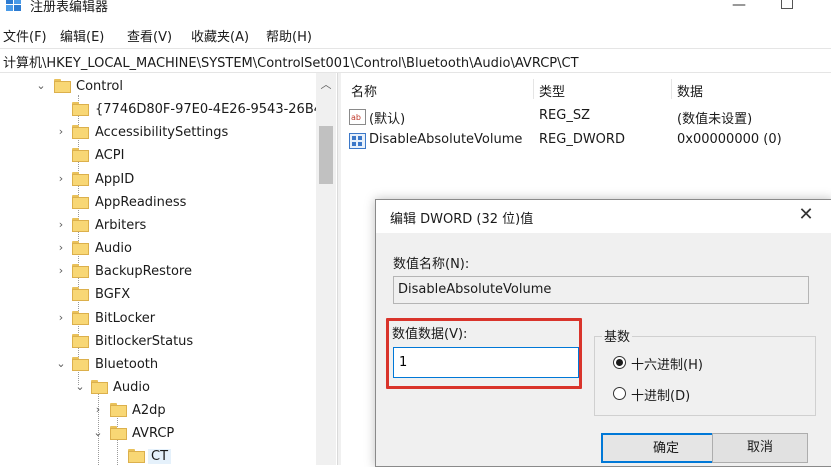 The image size is (831, 467). What do you see at coordinates (387, 119) in the screenshot?
I see `value-name: (默认)` at bounding box center [387, 119].